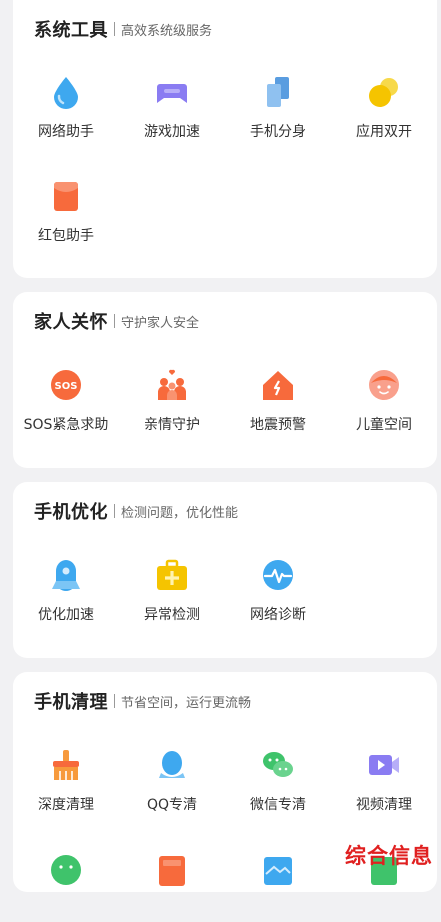  What do you see at coordinates (278, 575) in the screenshot?
I see `network-pulse-icon` at bounding box center [278, 575].